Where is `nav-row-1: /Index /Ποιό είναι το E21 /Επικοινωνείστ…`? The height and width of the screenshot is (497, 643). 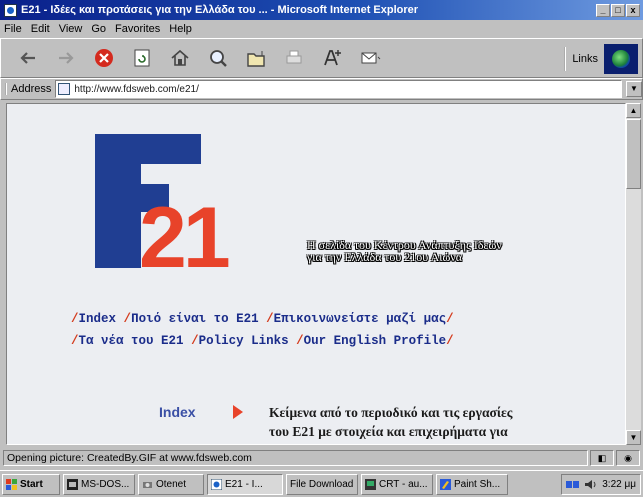 nav-row-1: /Index /Ποιό είναι το E21 /Επικοινωνείστ… is located at coordinates (262, 319).